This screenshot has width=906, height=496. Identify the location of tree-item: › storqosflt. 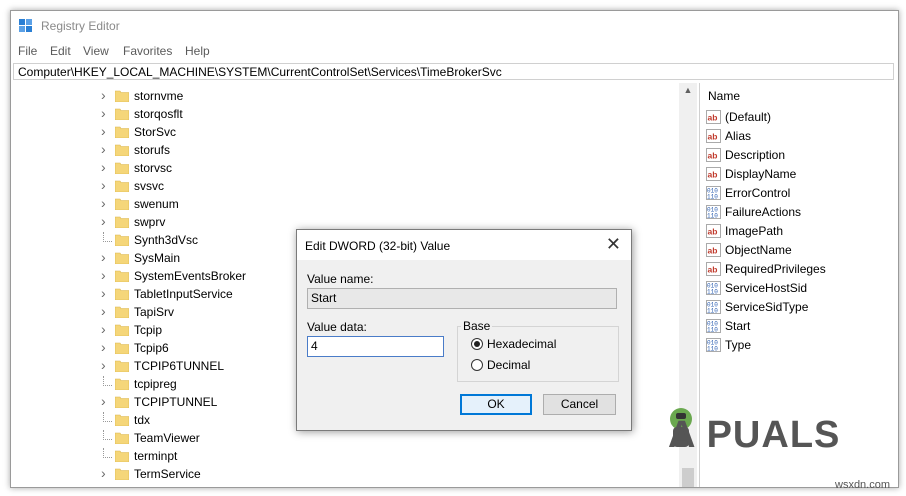
(343, 114).